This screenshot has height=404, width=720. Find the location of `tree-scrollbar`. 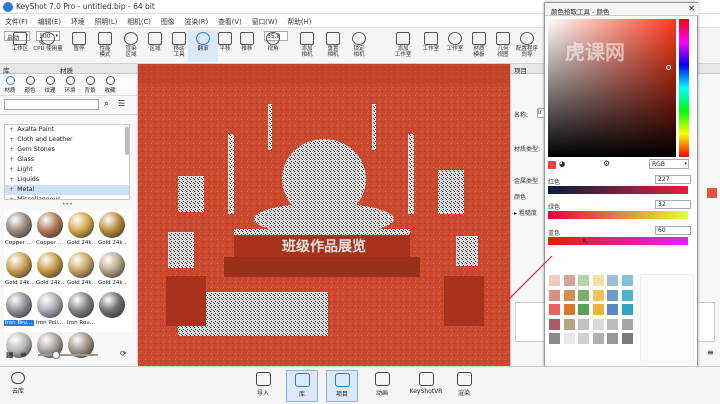

tree-scrollbar is located at coordinates (126, 140).